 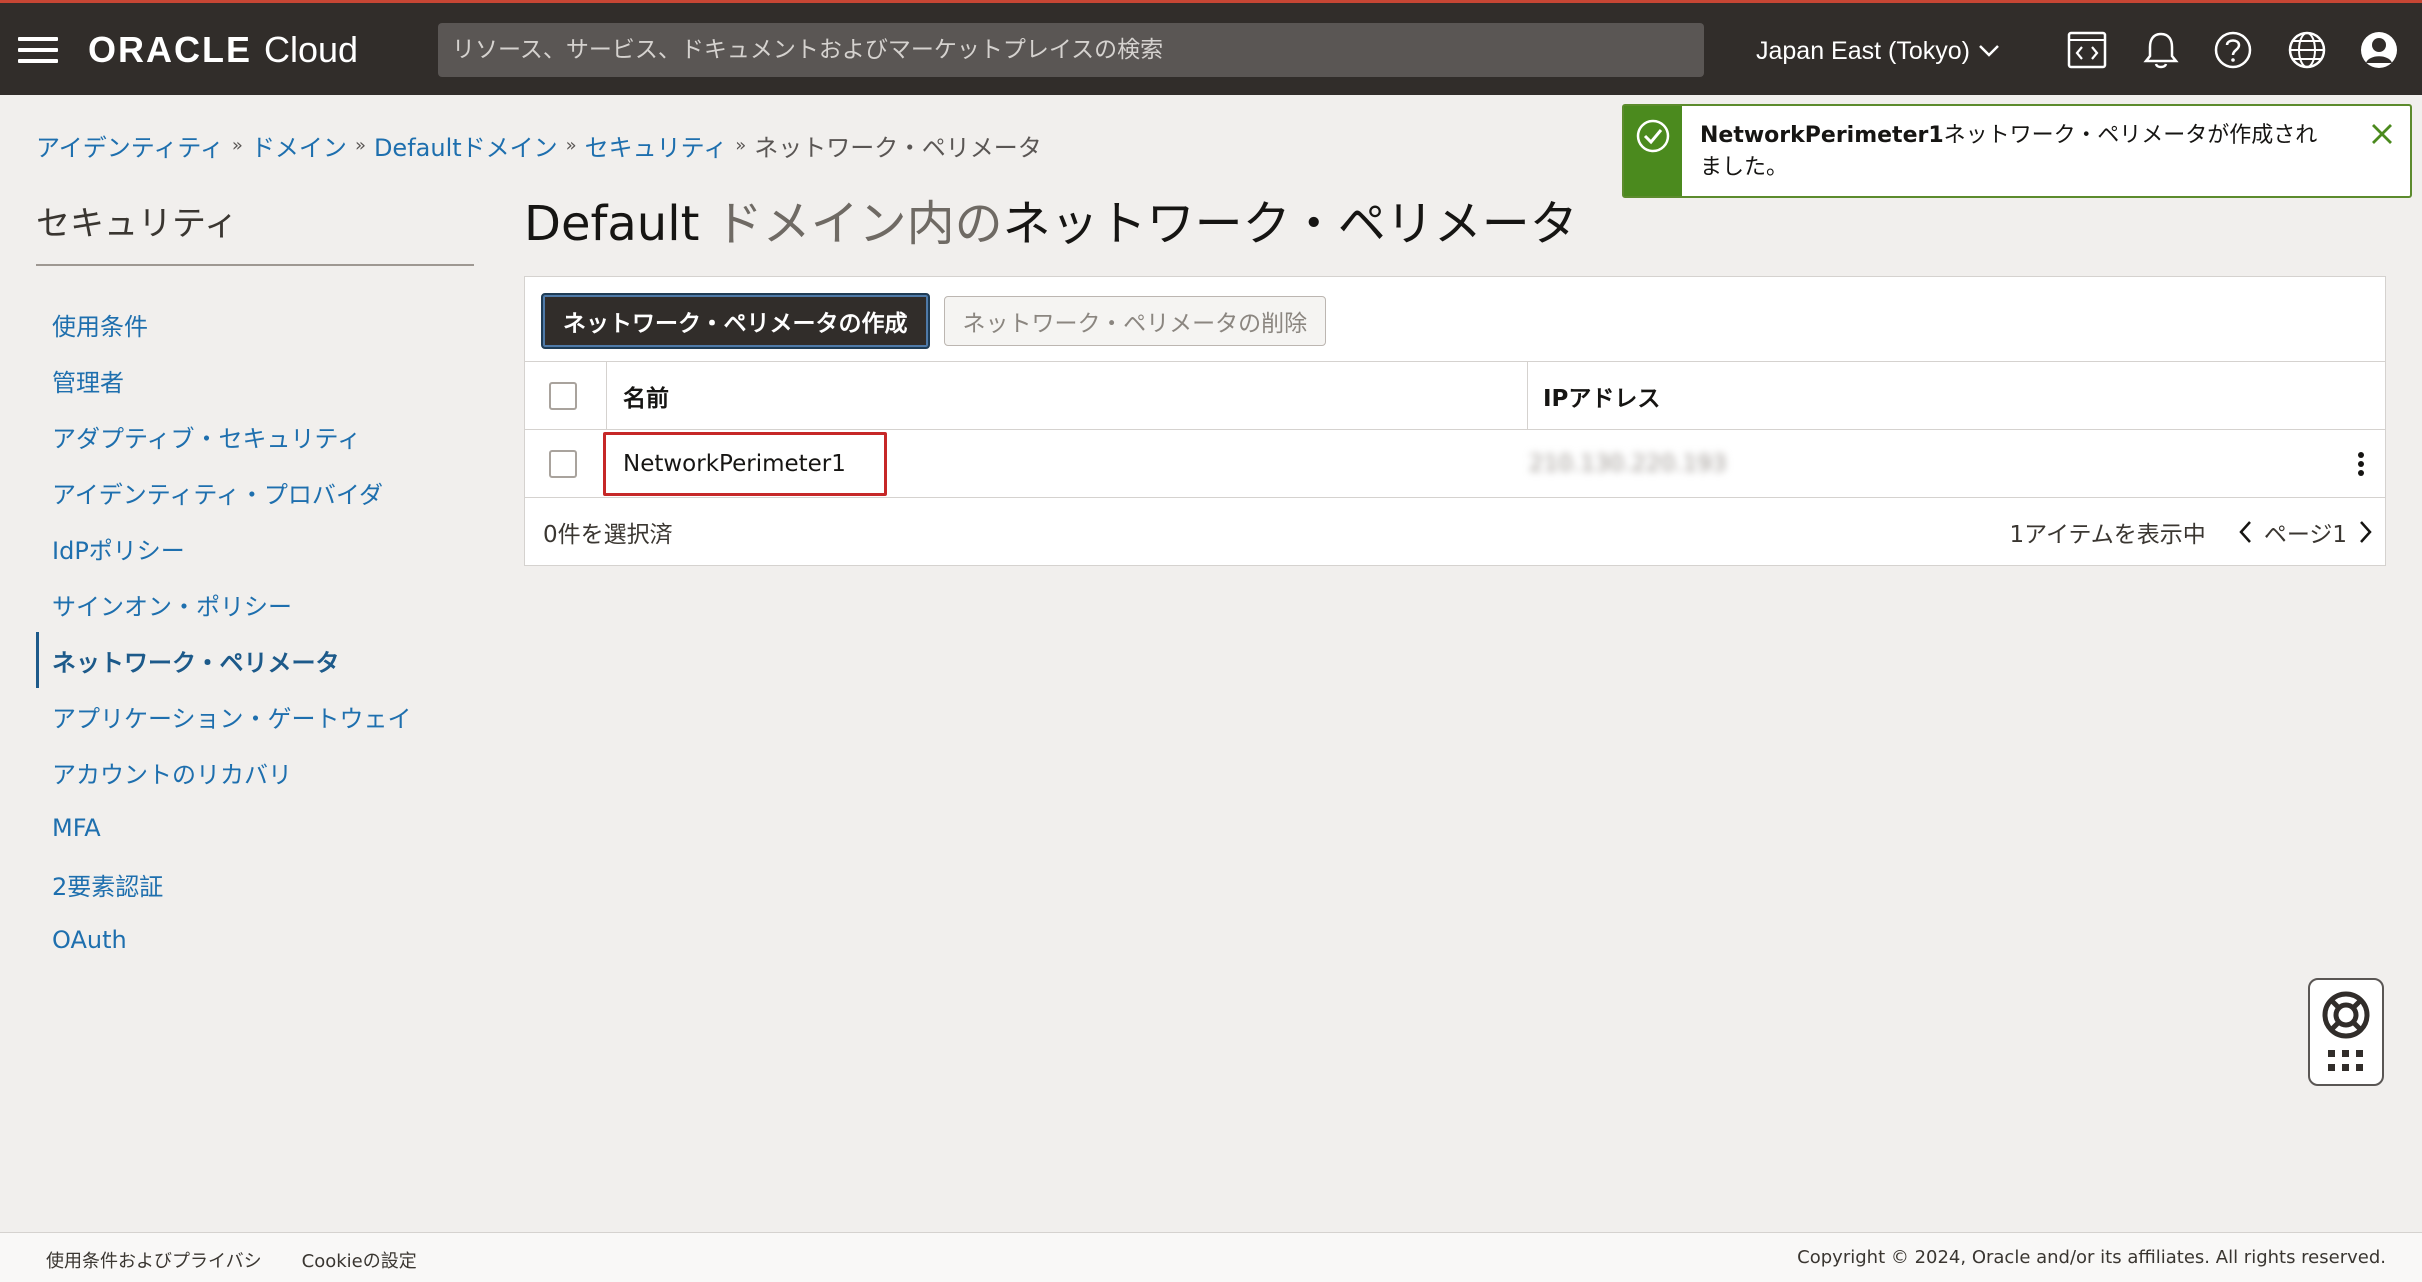 I want to click on keypad-grid-icon, so click(x=2345, y=1060).